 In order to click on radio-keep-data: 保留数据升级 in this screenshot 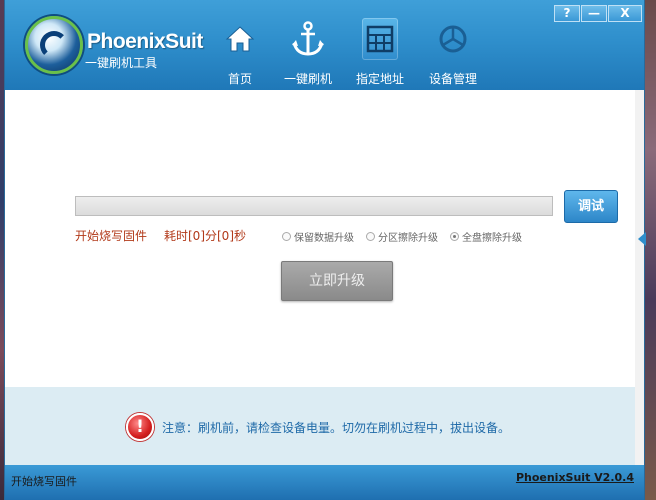, I will do `click(318, 236)`.